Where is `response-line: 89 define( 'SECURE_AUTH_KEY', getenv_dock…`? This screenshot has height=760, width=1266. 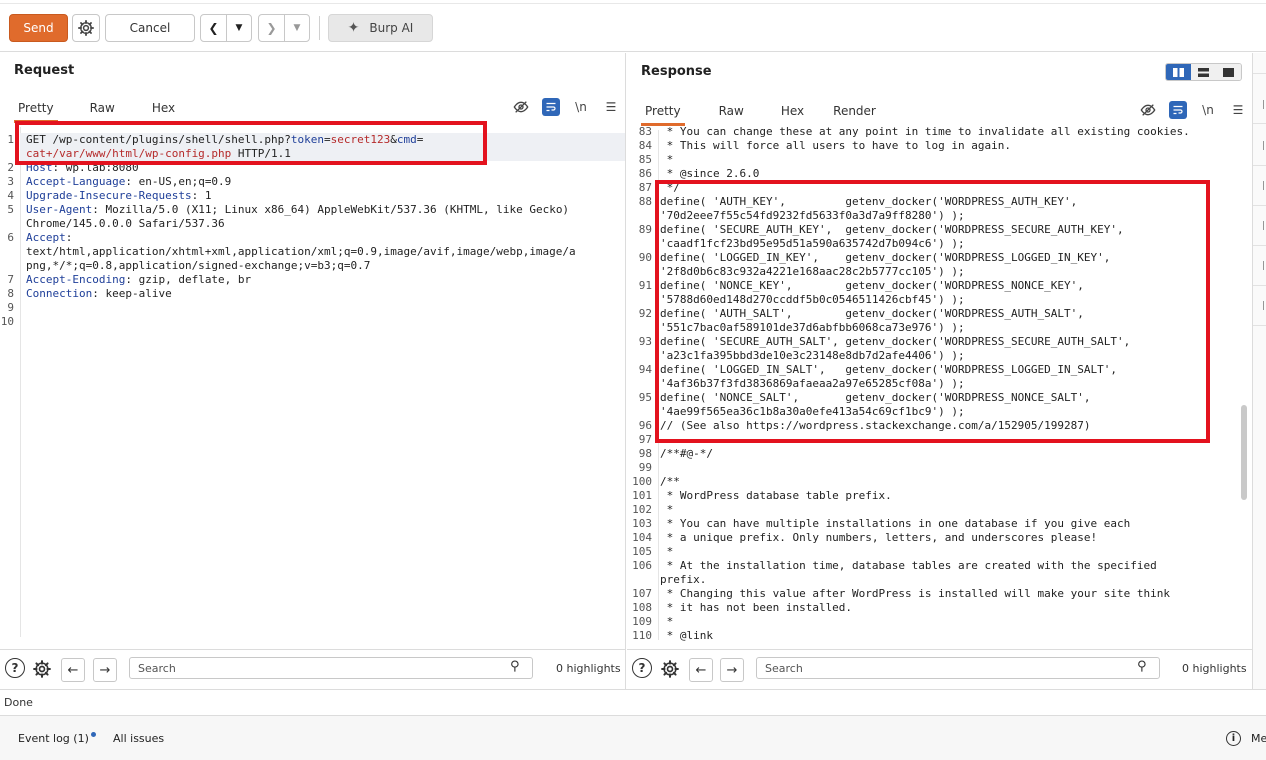 response-line: 89 define( 'SECURE_AUTH_KEY', getenv_dock… is located at coordinates (939, 230).